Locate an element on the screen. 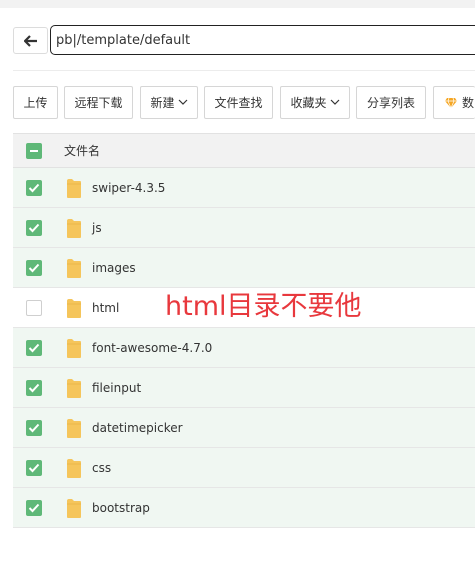 The height and width of the screenshot is (570, 475). back-button is located at coordinates (30, 40).